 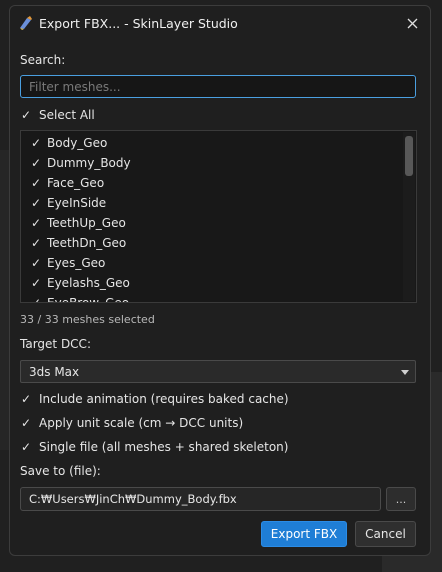 What do you see at coordinates (211, 203) in the screenshot?
I see `mesh-list-item: ✓ EyeInSide` at bounding box center [211, 203].